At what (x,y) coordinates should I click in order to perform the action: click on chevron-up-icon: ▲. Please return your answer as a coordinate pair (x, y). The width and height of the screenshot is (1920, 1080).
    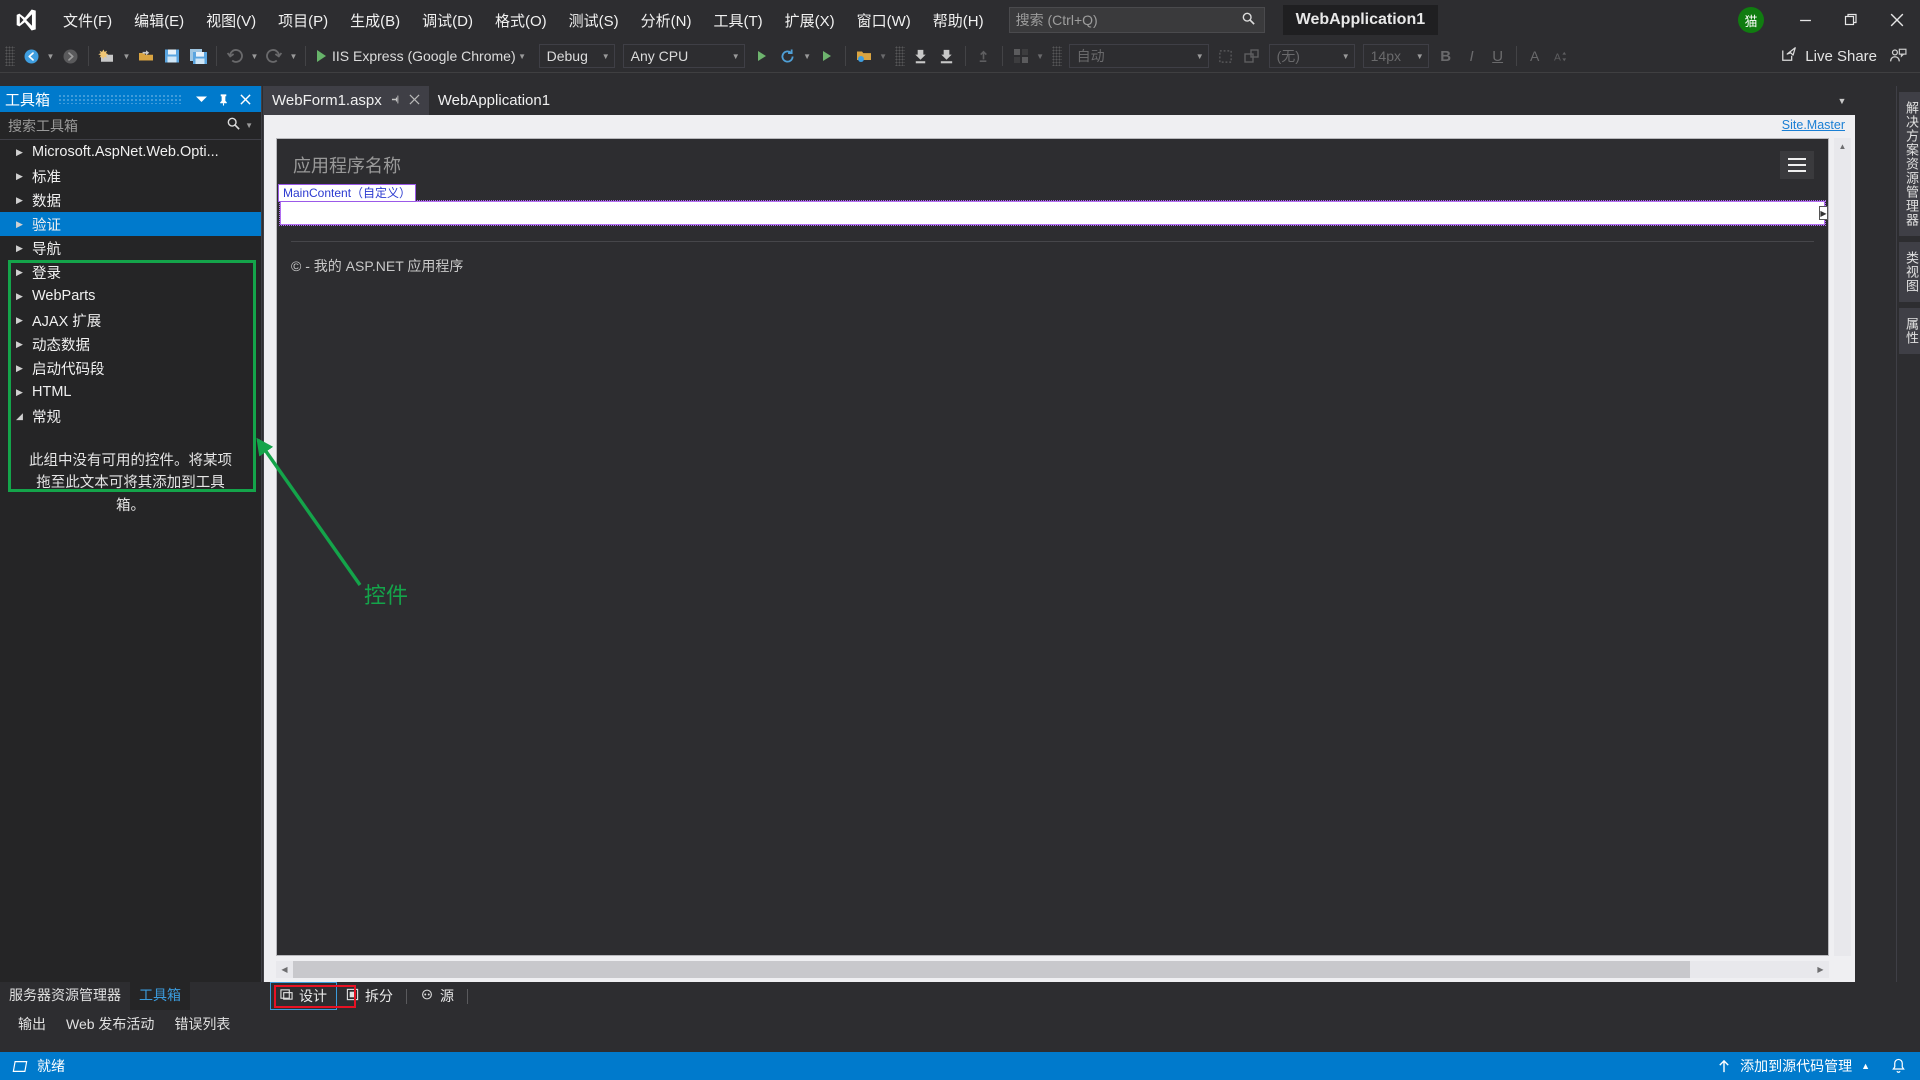
    Looking at the image, I should click on (1865, 1066).